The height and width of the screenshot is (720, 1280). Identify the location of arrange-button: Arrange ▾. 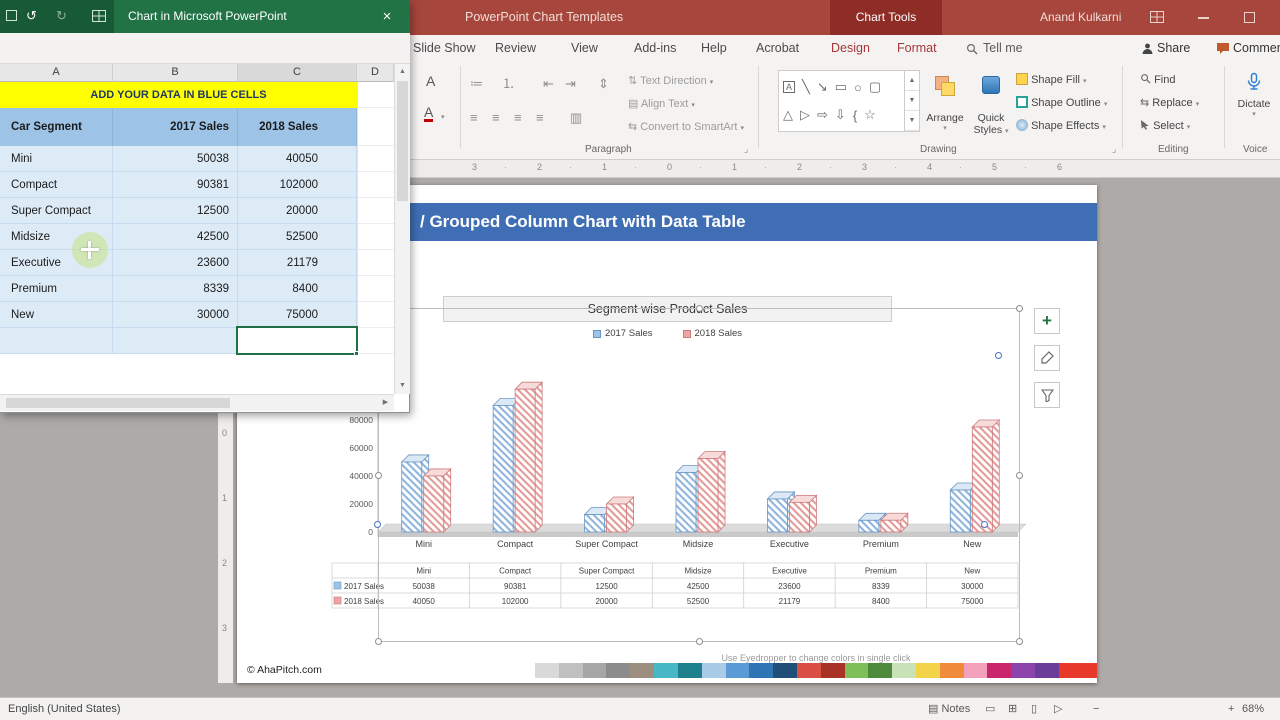
(945, 110).